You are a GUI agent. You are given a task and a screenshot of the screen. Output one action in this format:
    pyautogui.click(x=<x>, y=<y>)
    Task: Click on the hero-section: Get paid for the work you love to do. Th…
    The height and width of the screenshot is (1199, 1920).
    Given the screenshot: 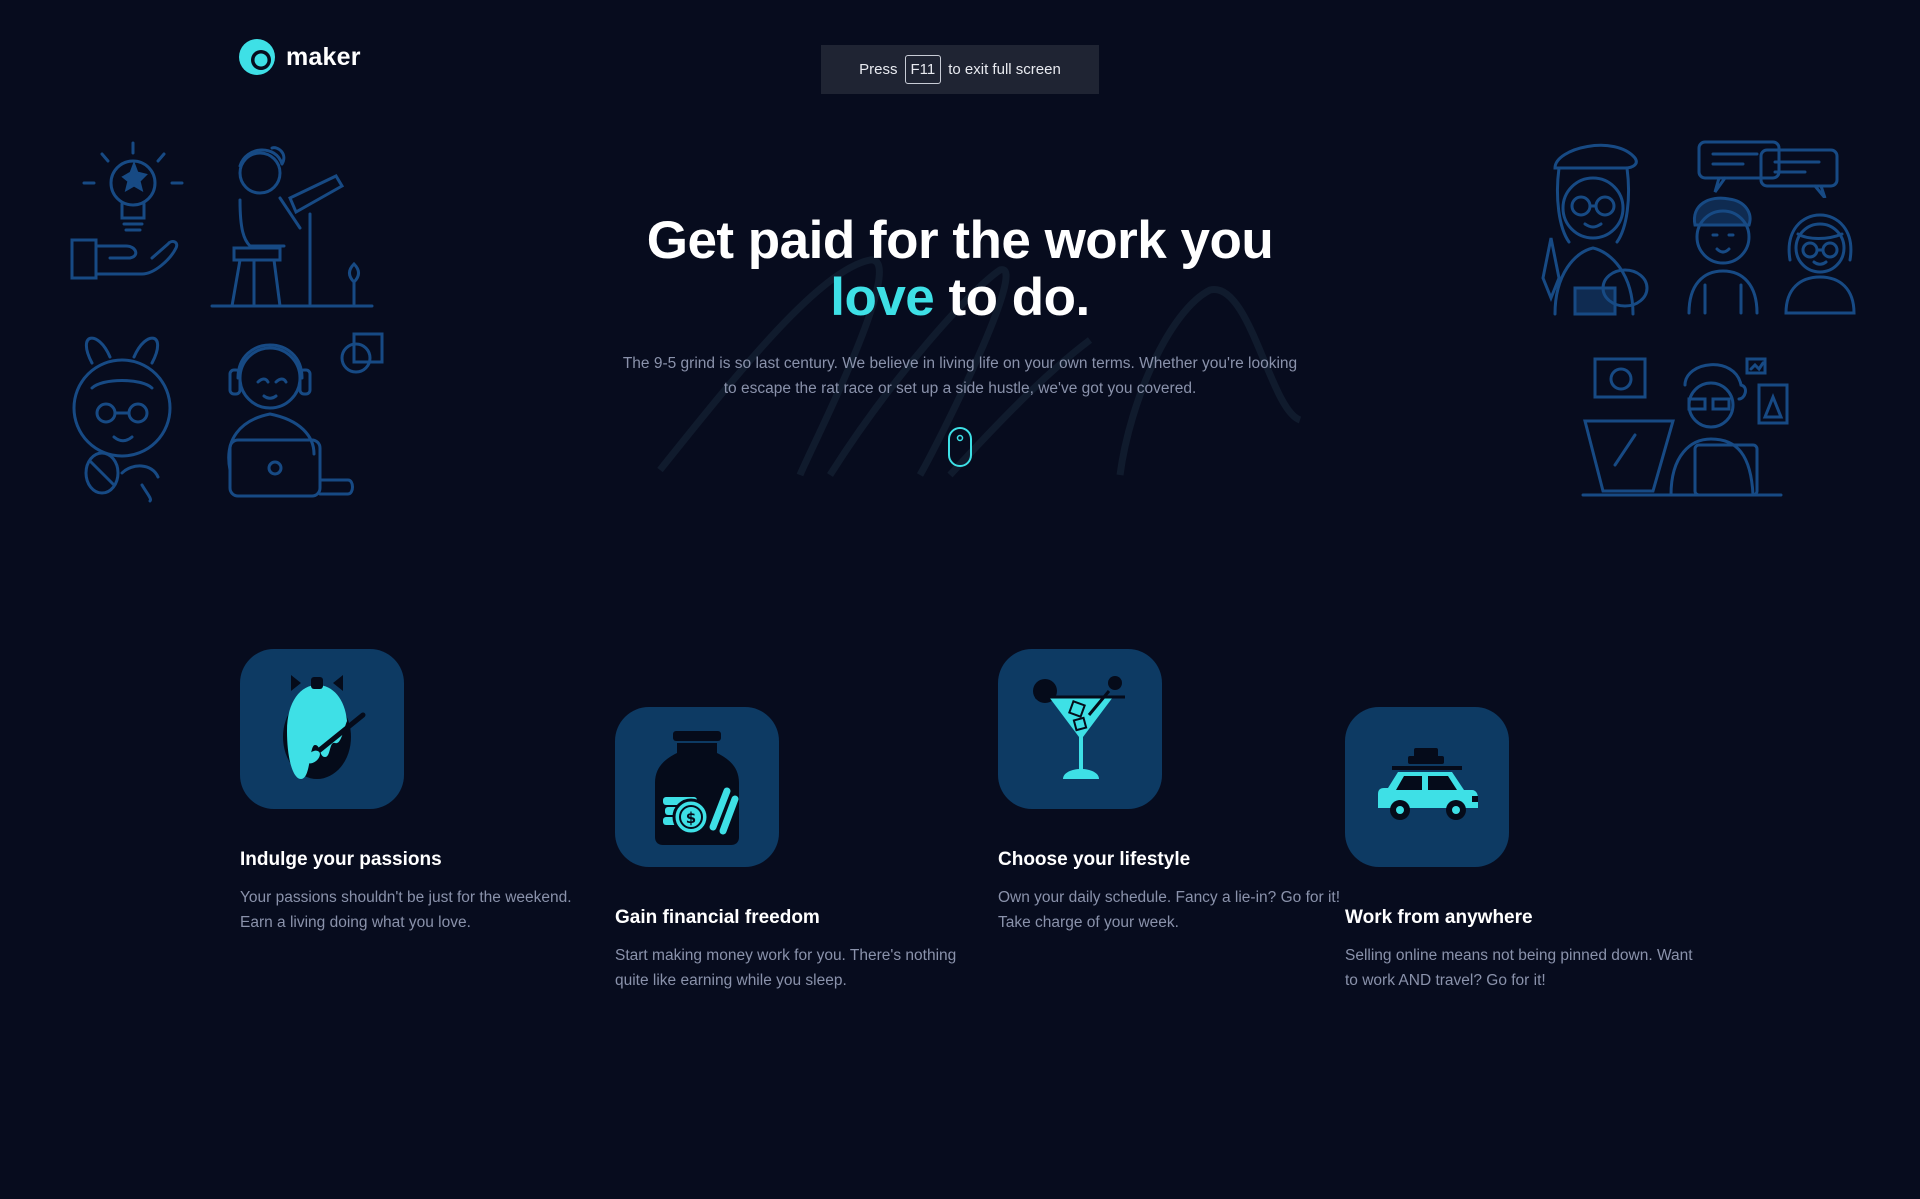 What is the action you would take?
    pyautogui.click(x=960, y=306)
    